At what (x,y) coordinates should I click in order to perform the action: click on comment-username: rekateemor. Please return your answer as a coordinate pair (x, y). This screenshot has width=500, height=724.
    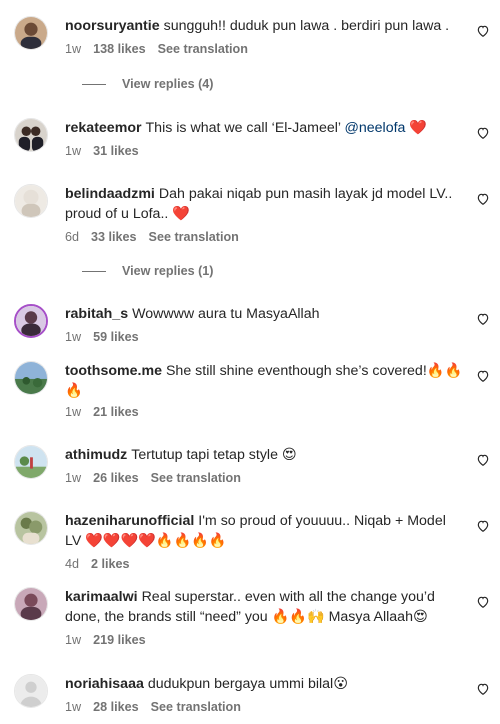
    Looking at the image, I should click on (103, 128).